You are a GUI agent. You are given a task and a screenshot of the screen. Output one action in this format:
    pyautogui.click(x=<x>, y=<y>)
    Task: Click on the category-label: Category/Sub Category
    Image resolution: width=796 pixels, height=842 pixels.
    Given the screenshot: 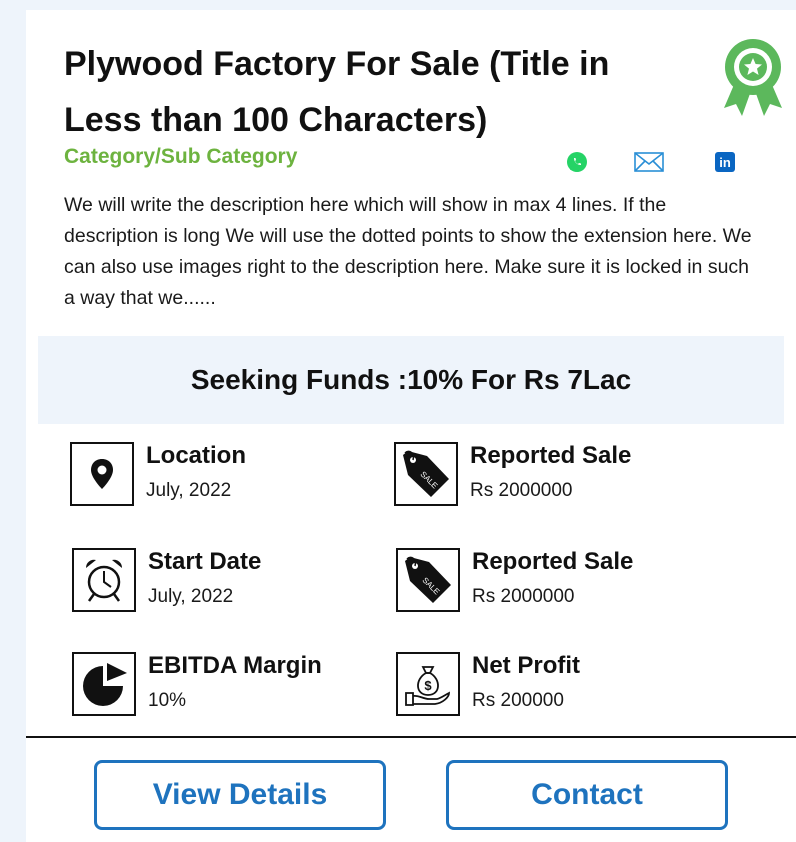 What is the action you would take?
    pyautogui.click(x=181, y=156)
    